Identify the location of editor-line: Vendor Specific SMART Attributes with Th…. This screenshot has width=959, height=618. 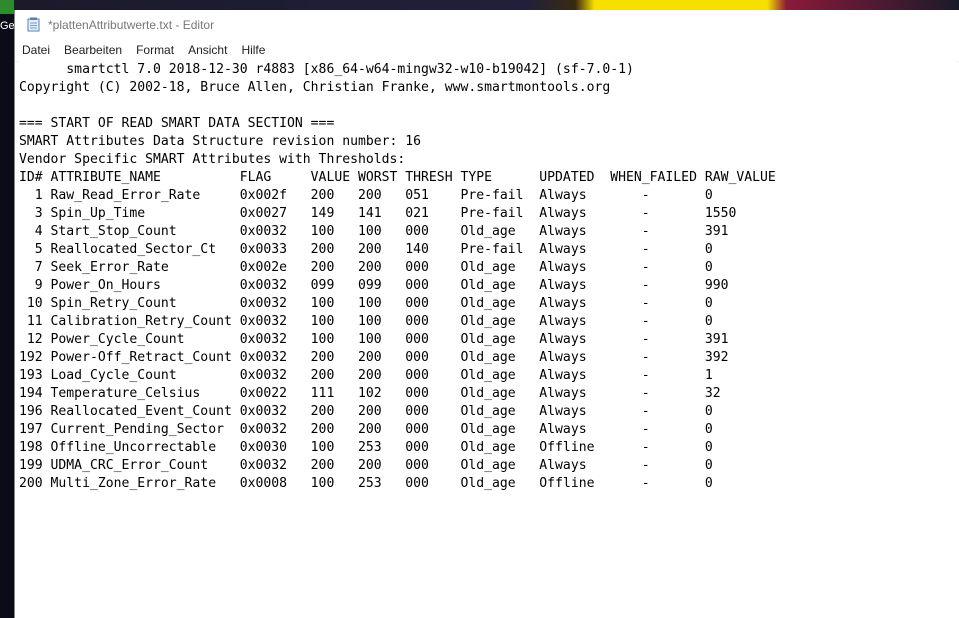
(212, 159).